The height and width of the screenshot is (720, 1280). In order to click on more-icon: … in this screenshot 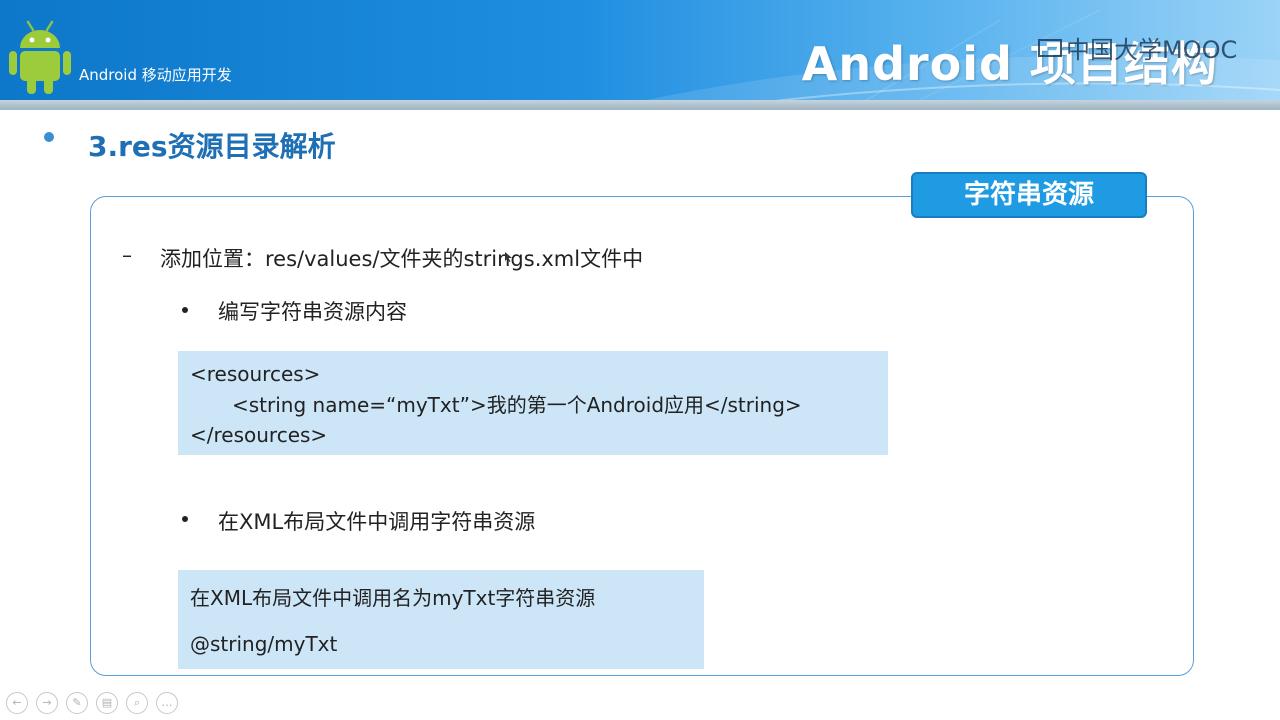, I will do `click(167, 703)`.